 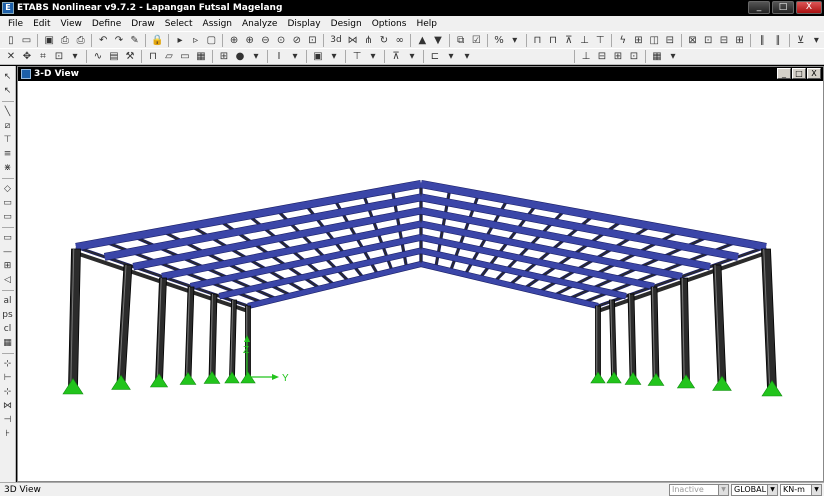 I want to click on section-cut-icon: ⊟, so click(x=670, y=40).